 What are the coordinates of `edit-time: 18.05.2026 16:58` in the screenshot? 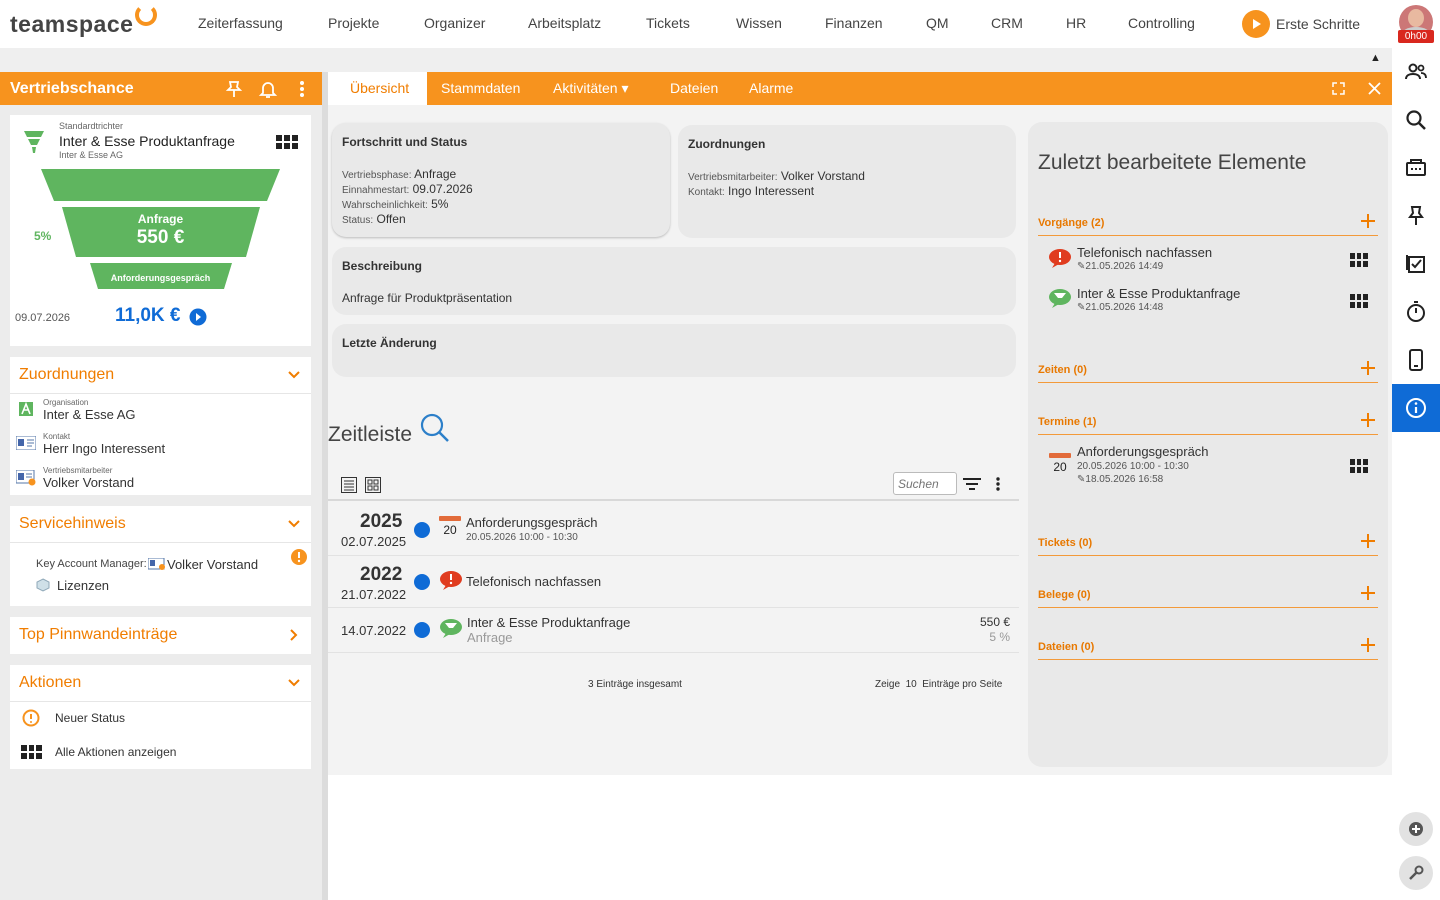 It's located at (1124, 479).